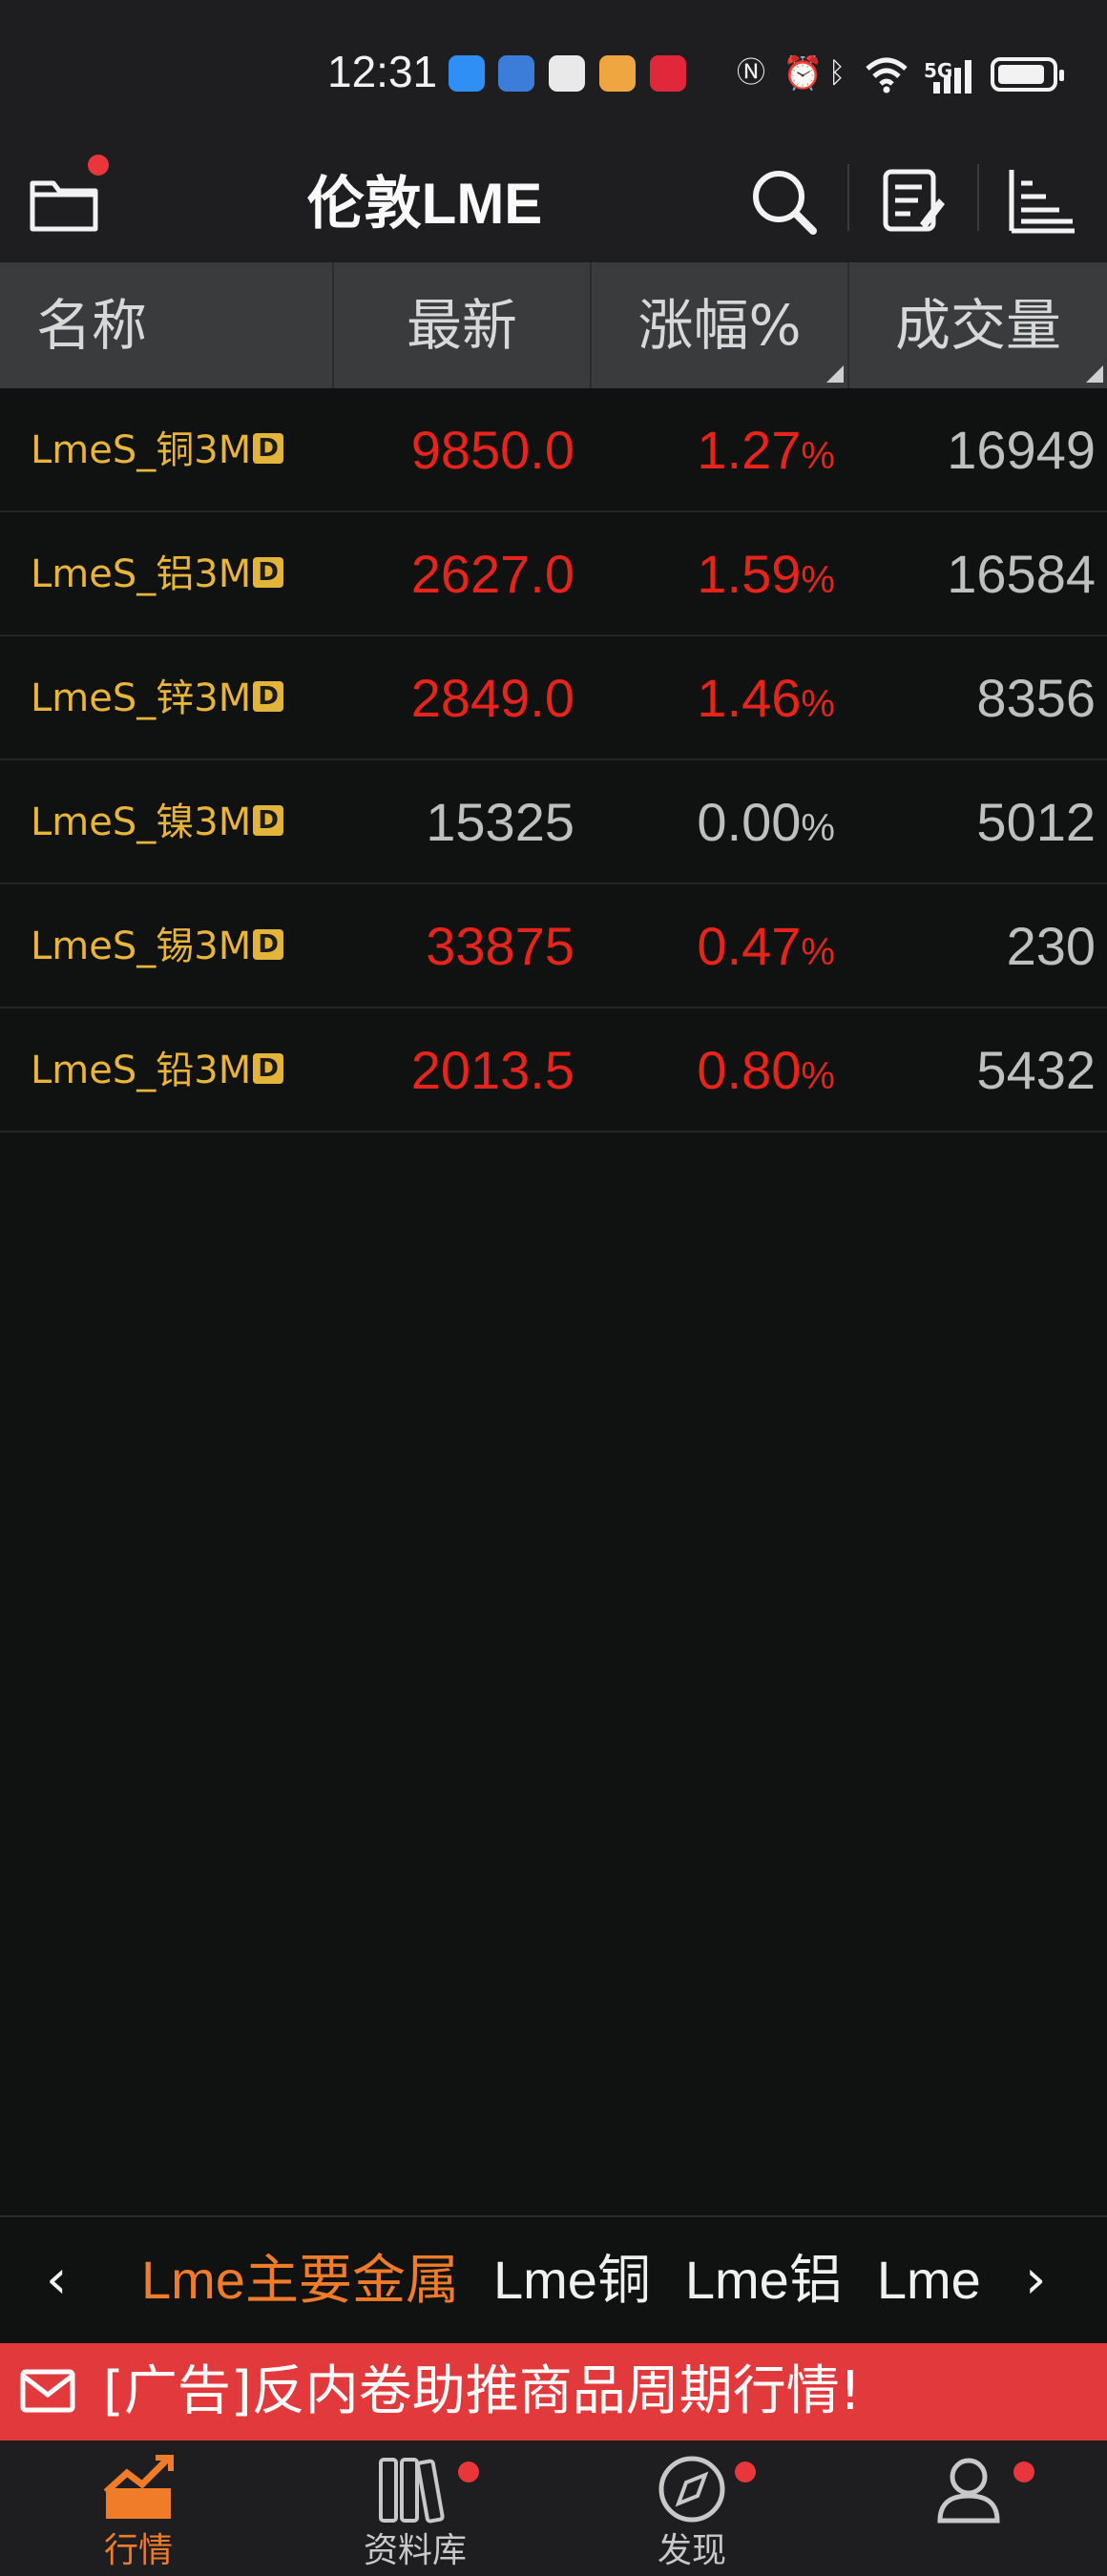  I want to click on column-header-change: 涨幅%, so click(721, 325).